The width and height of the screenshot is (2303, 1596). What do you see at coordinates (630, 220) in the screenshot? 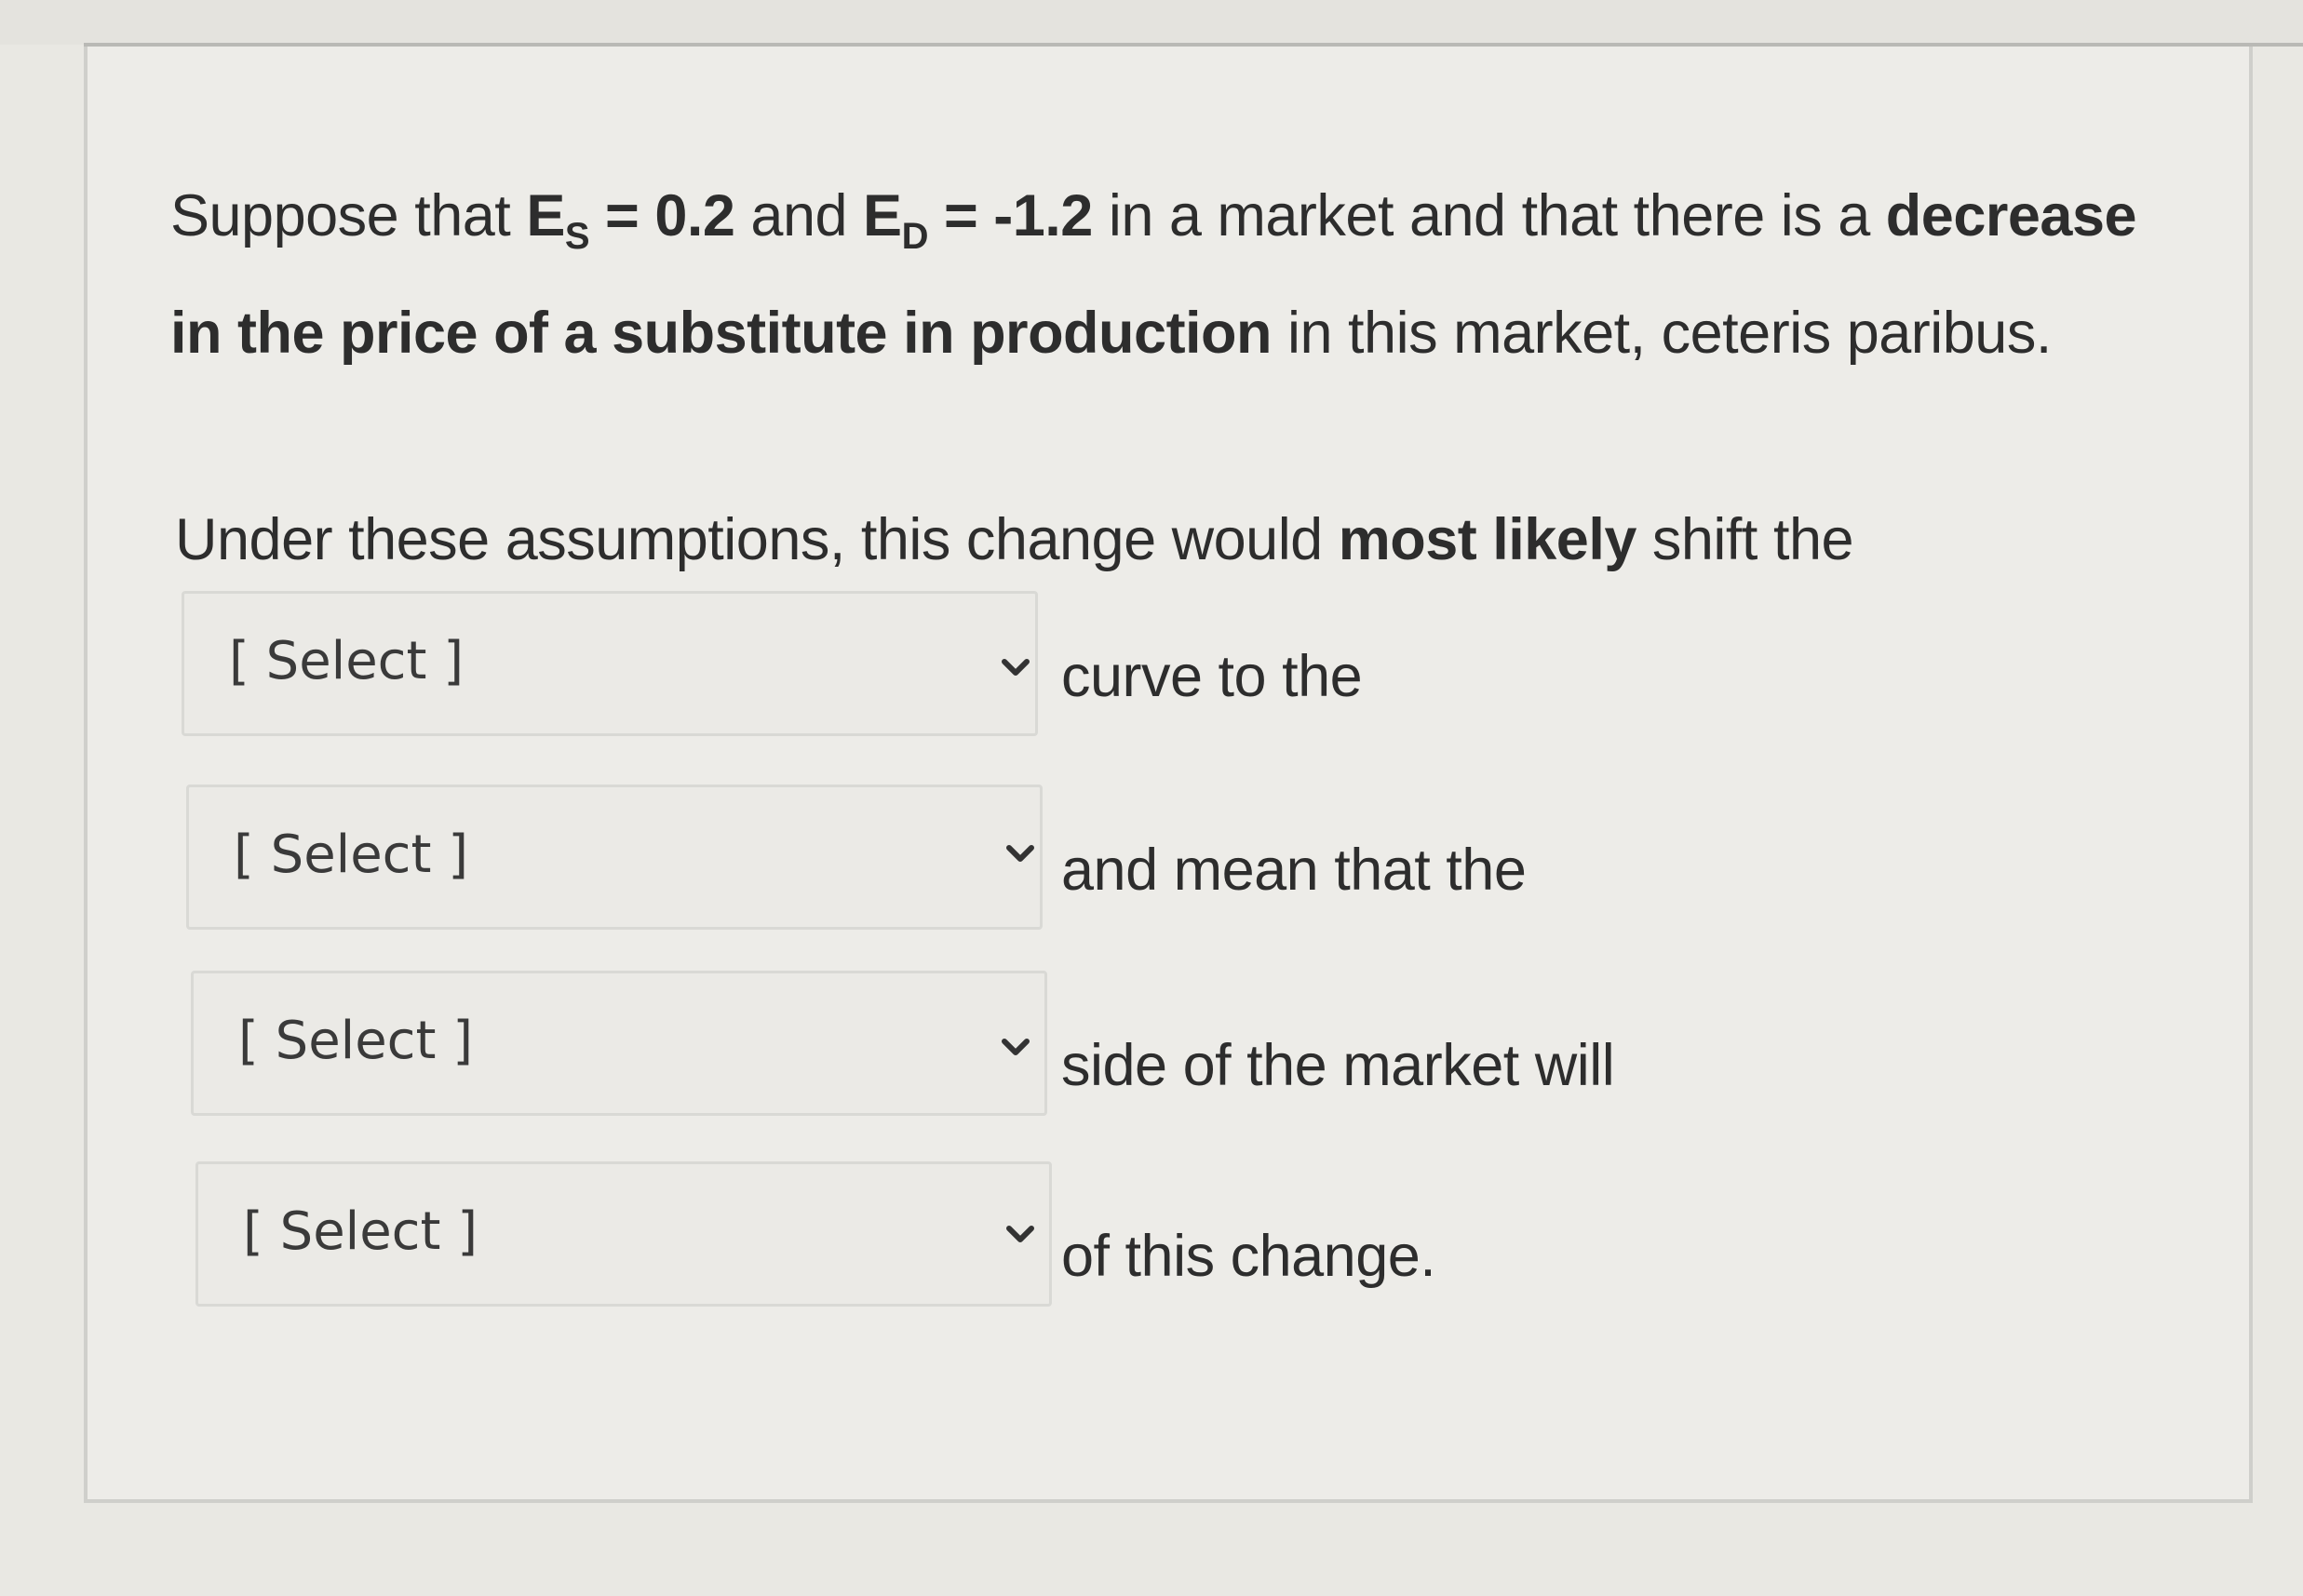
I see `supply-elasticity-symbol: ES = 0.2` at bounding box center [630, 220].